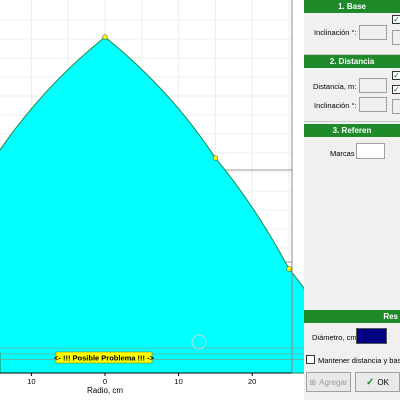 This screenshot has width=400, height=400. What do you see at coordinates (105, 390) in the screenshot?
I see `x-axis-label: Radio, cm` at bounding box center [105, 390].